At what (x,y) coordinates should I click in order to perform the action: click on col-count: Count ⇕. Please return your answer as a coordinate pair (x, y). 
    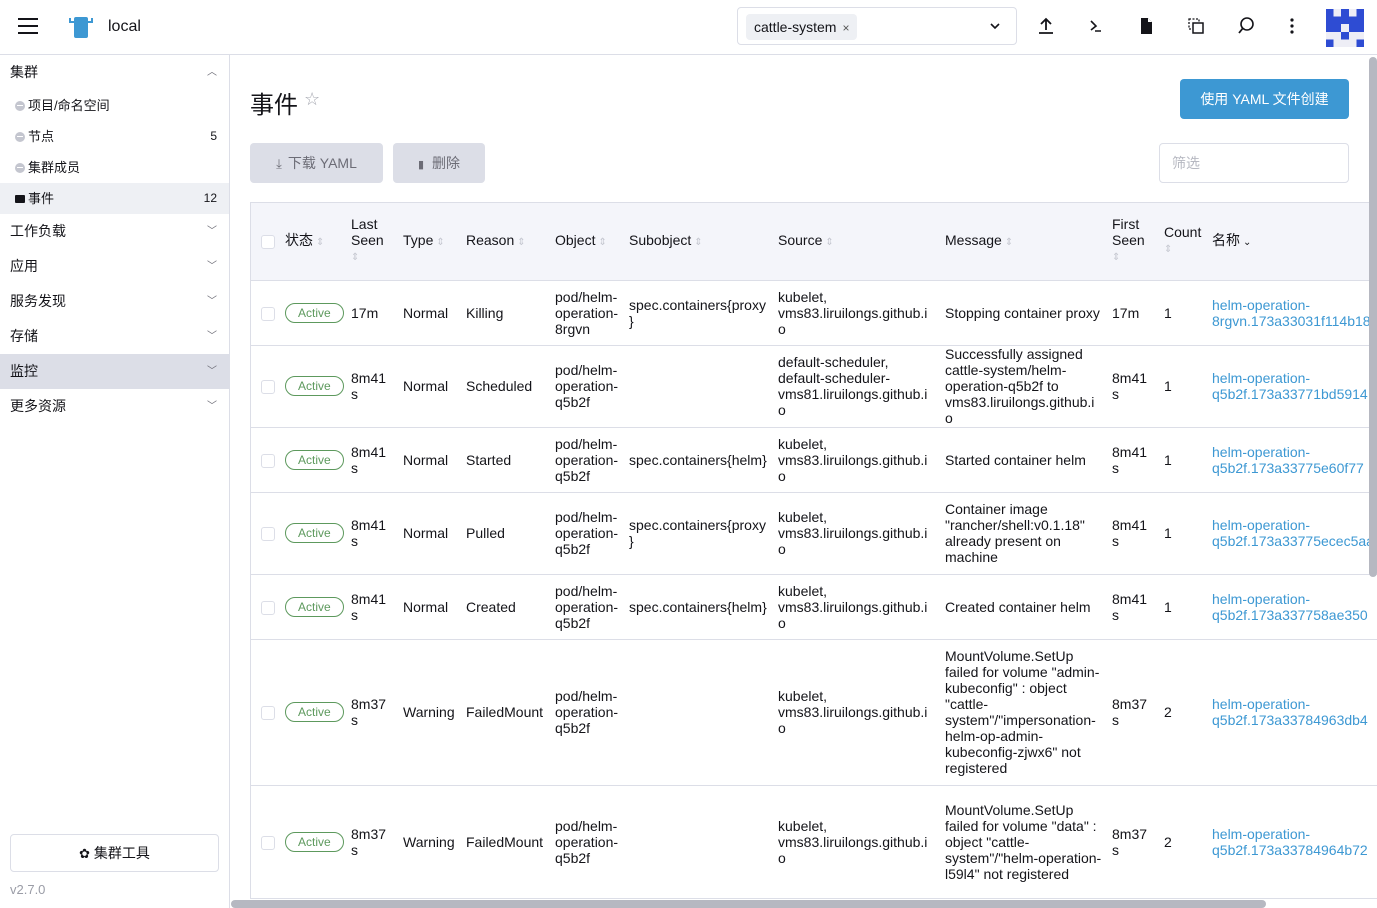
    Looking at the image, I should click on (1183, 241).